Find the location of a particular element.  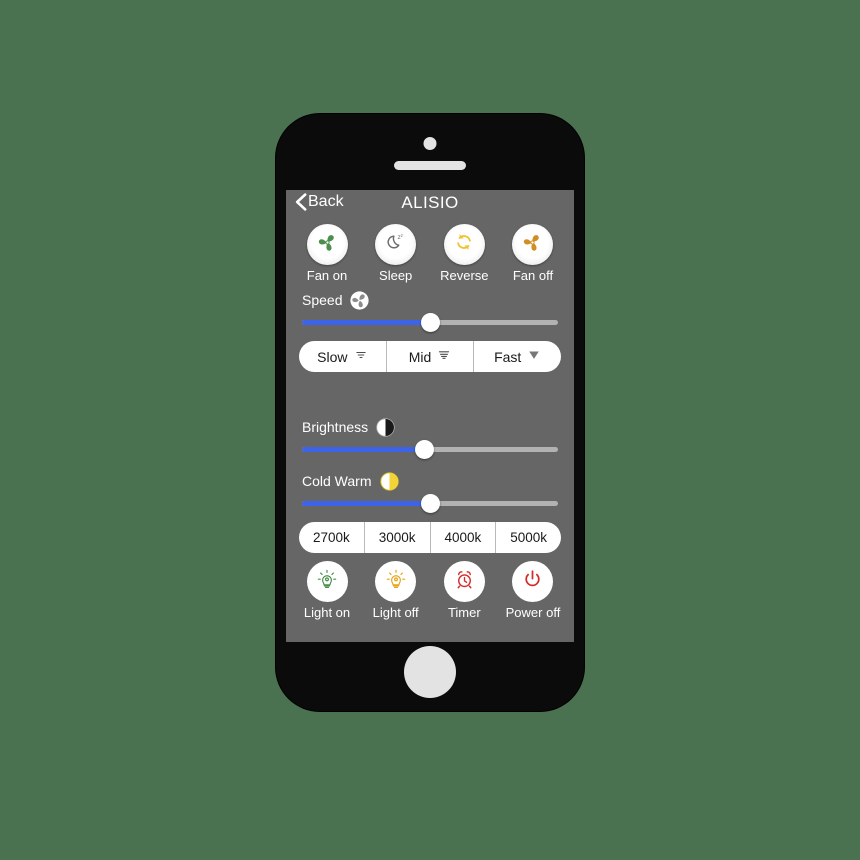

moon-zzz-icon: z z is located at coordinates (395, 245).